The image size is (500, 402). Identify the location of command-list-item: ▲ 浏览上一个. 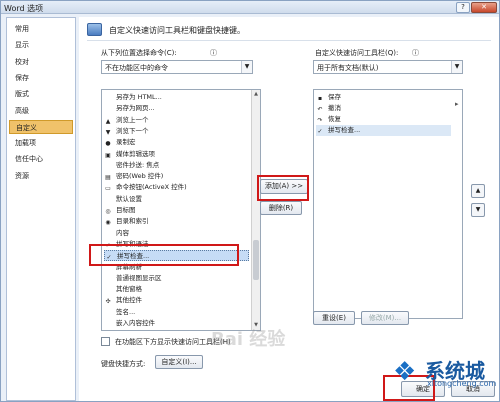
(176, 120).